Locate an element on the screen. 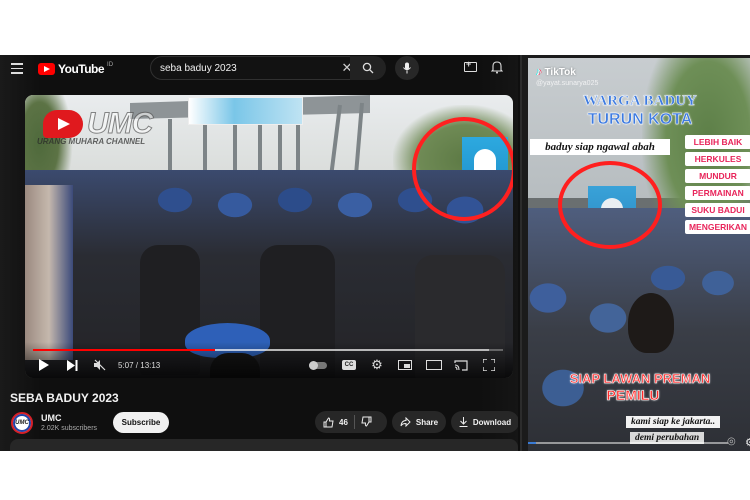 This screenshot has height=500, width=750. mic-icon is located at coordinates (407, 68).